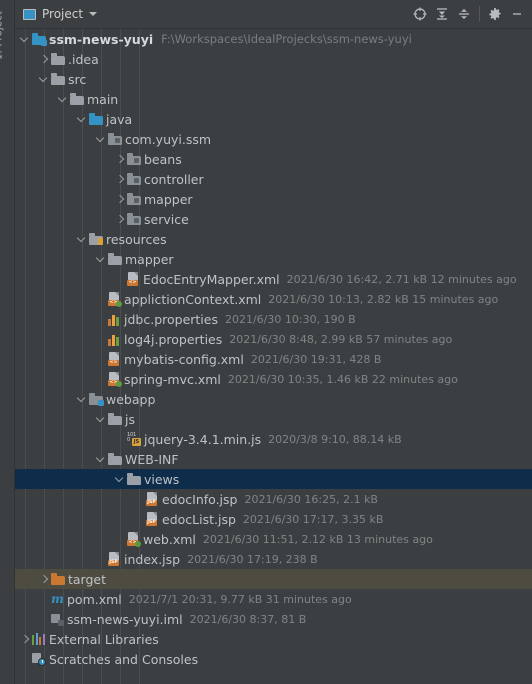 The height and width of the screenshot is (684, 532). Describe the element at coordinates (136, 239) in the screenshot. I see `tree-row-label: resources` at that location.